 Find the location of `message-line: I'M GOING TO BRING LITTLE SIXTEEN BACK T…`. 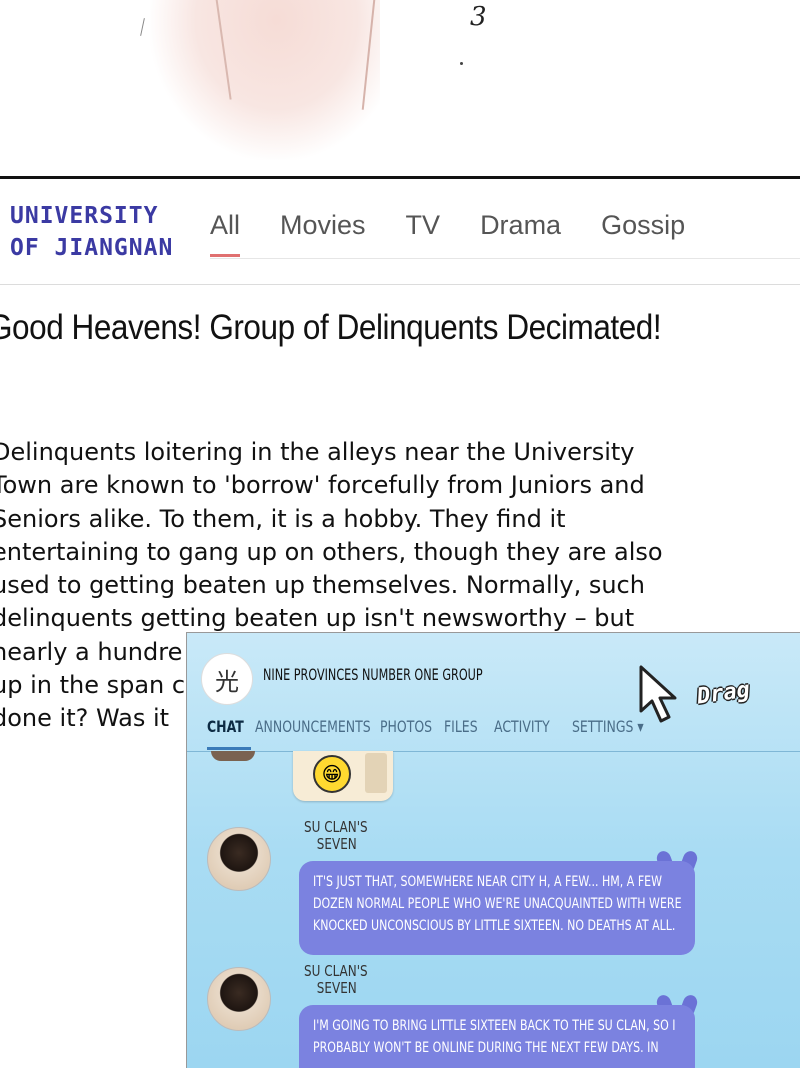

message-line: I'M GOING TO BRING LITTLE SIXTEEN BACK T… is located at coordinates (494, 1026).